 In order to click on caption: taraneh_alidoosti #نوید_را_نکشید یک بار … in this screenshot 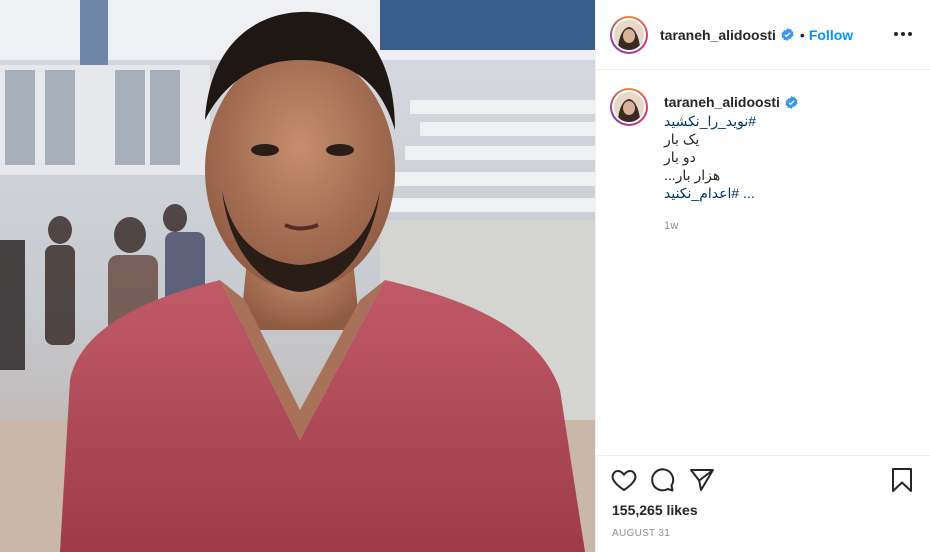, I will do `click(765, 160)`.